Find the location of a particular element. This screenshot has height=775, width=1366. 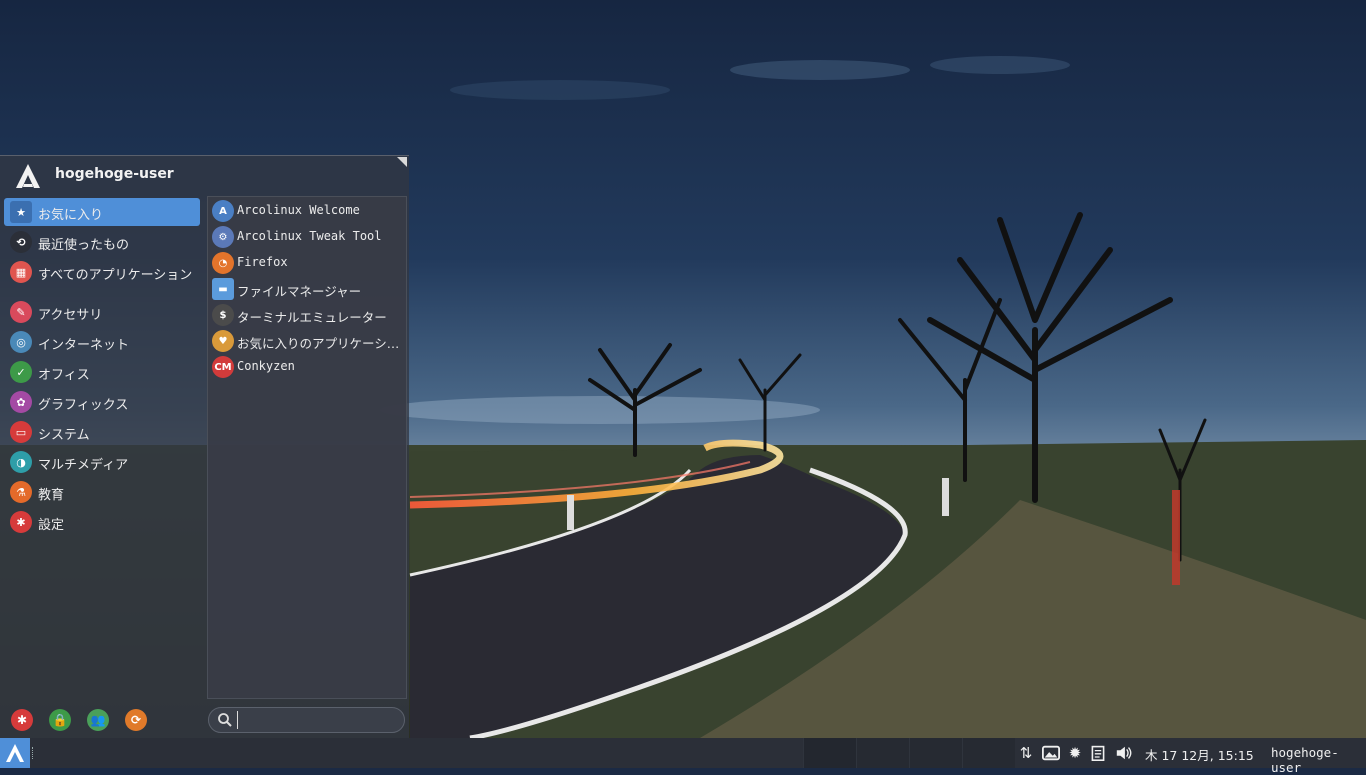

session-actions: ✱ 🔒 👥 ⟳ is located at coordinates (103, 721).